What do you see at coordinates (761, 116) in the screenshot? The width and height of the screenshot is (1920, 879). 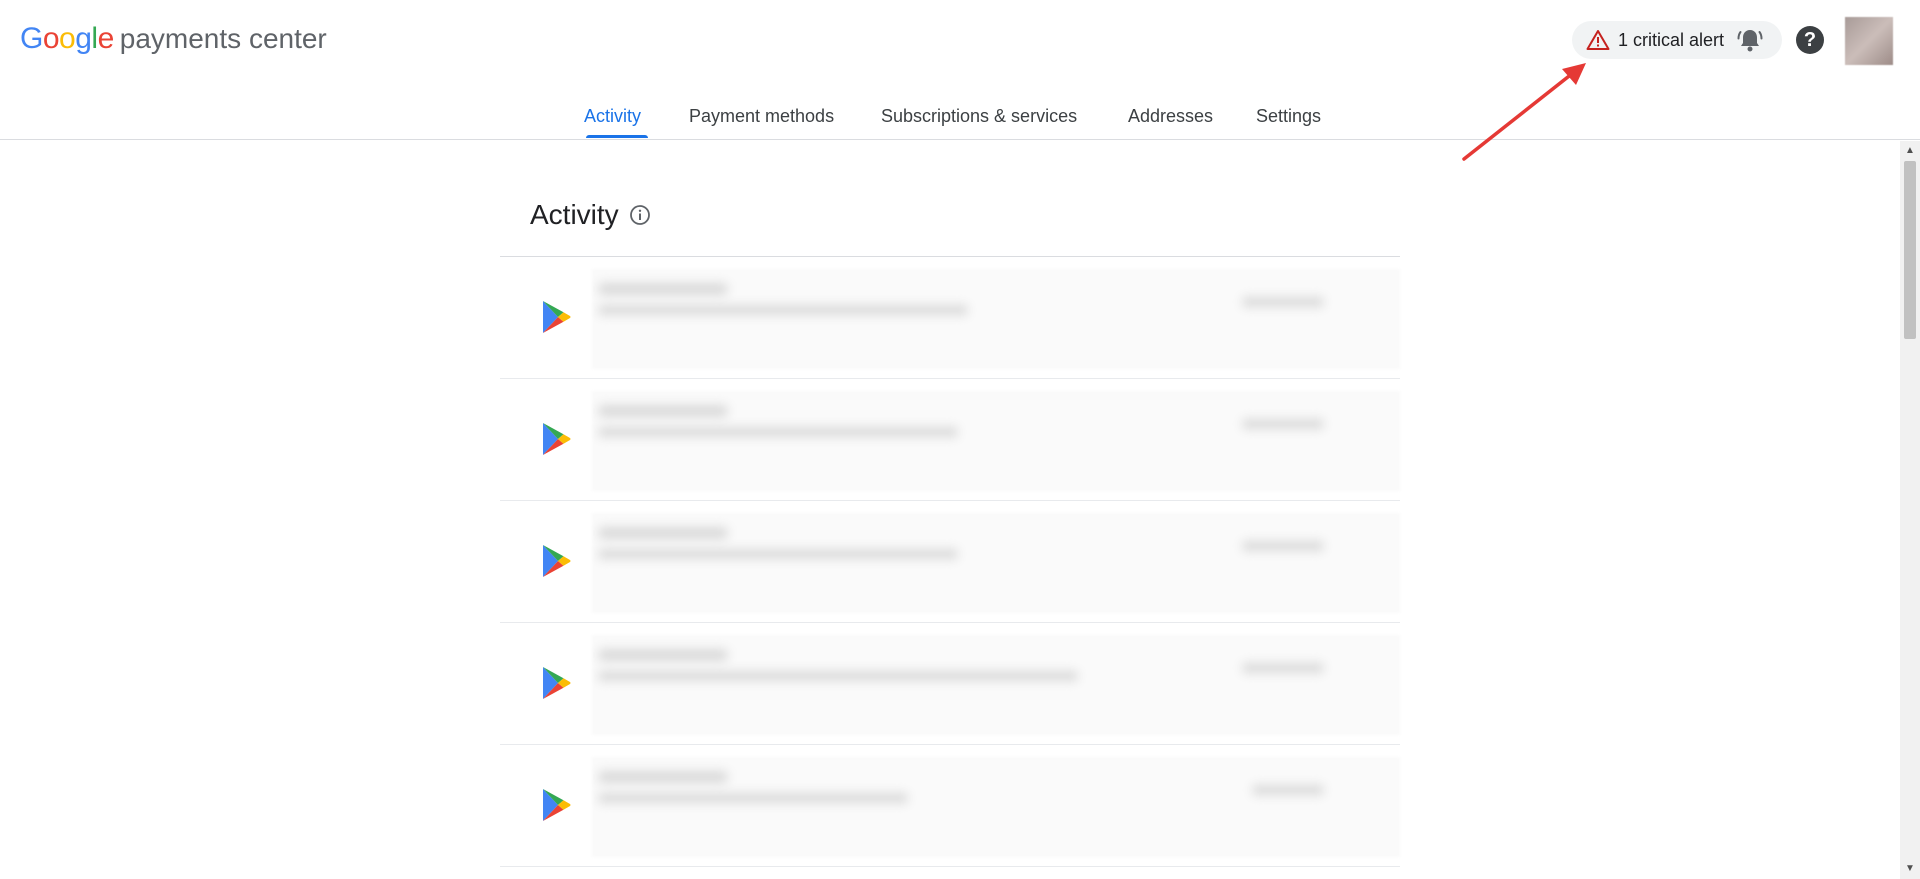 I see `tab-payment-methods: Payment methods` at bounding box center [761, 116].